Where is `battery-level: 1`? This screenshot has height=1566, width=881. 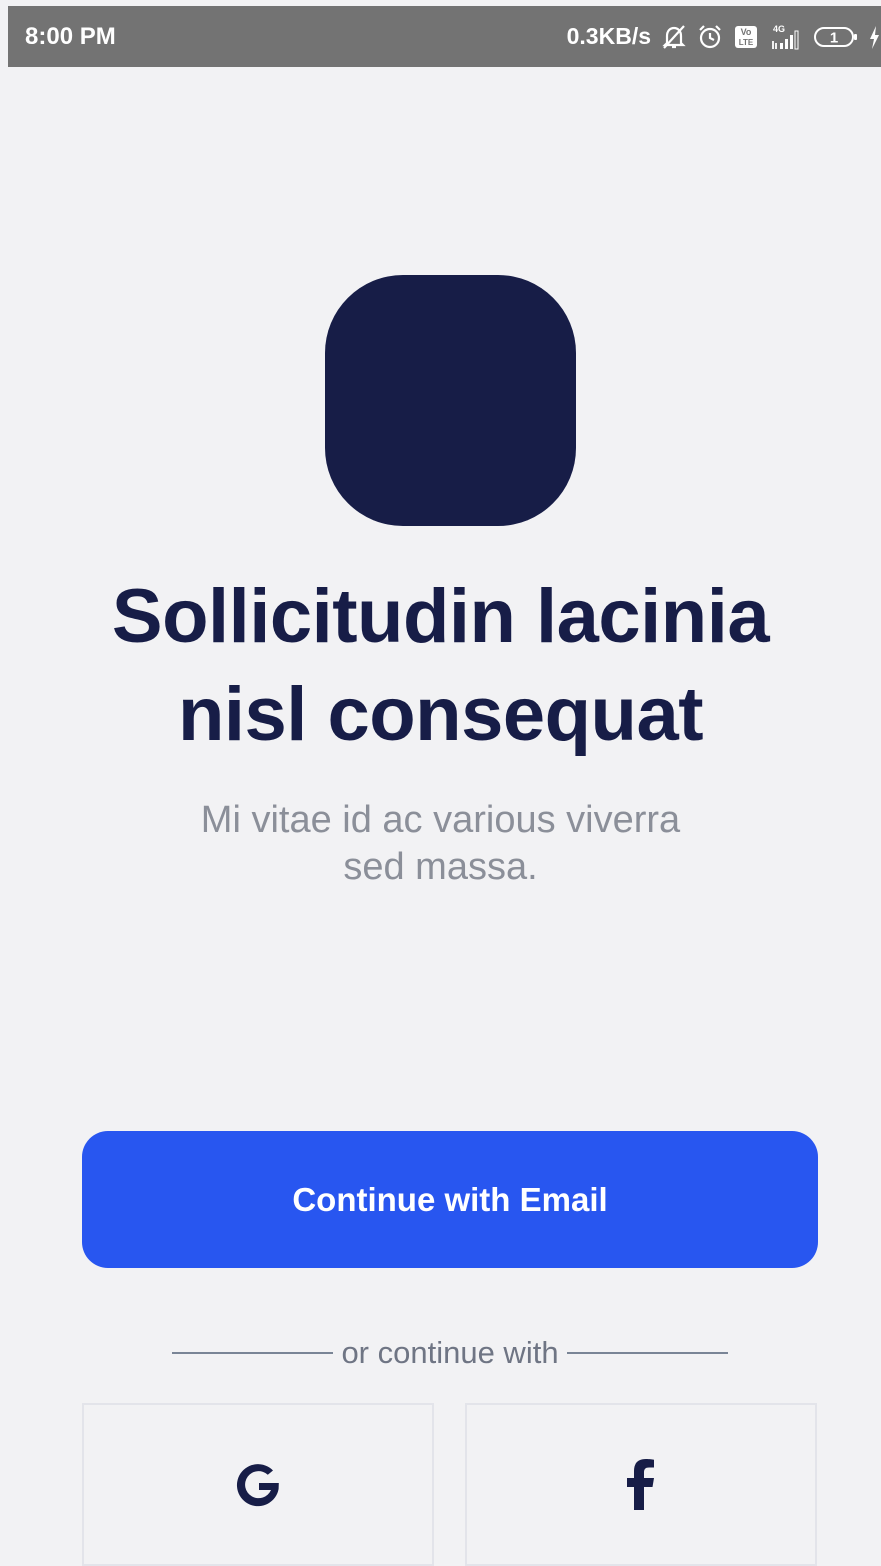 battery-level: 1 is located at coordinates (834, 37).